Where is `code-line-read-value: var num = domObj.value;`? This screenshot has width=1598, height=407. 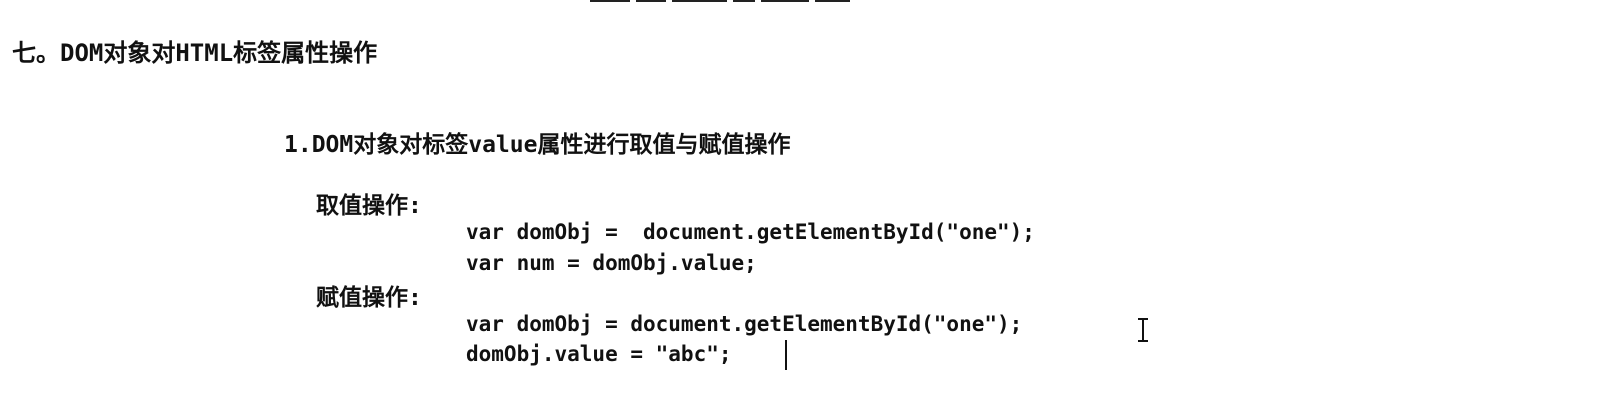
code-line-read-value: var num = domObj.value; is located at coordinates (611, 263).